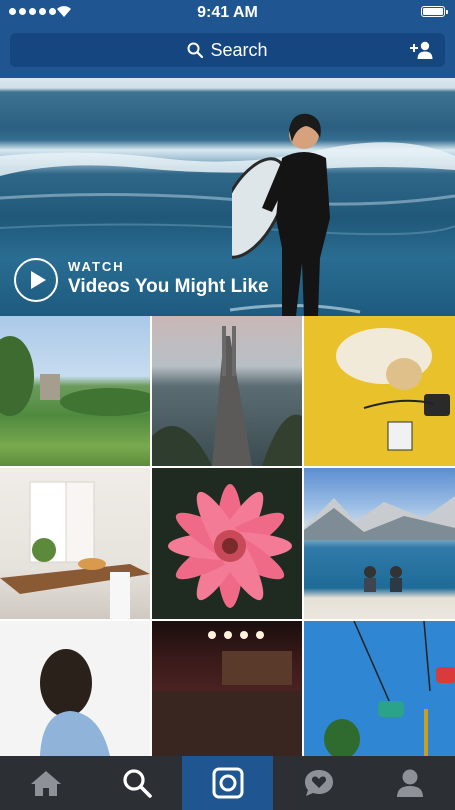 The height and width of the screenshot is (810, 455). I want to click on search-header: Search, so click(227, 51).